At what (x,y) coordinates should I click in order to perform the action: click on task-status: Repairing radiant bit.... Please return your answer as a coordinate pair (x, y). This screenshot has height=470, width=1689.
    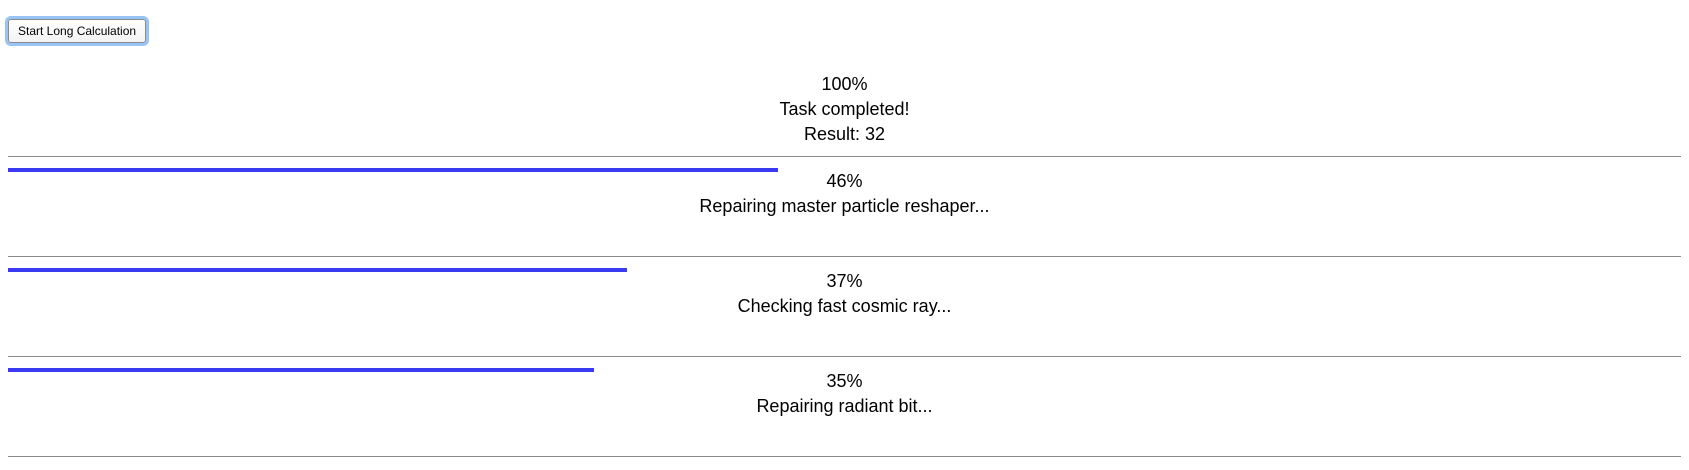
    Looking at the image, I should click on (844, 406).